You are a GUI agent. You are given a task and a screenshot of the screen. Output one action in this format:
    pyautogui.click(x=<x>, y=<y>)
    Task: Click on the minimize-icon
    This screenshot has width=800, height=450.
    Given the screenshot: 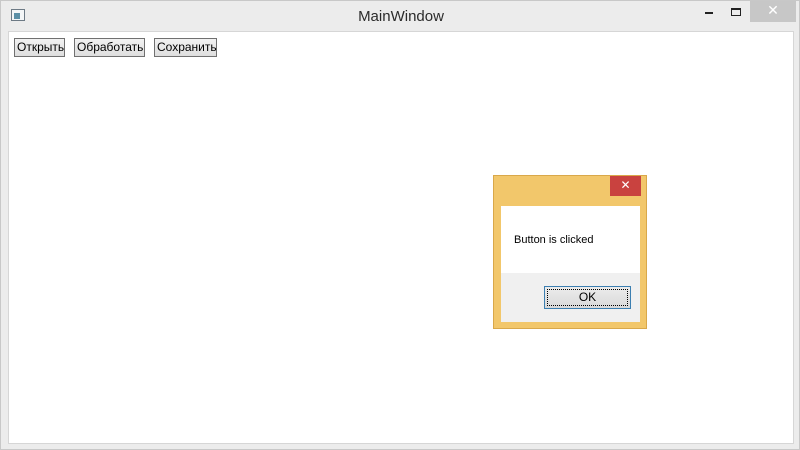 What is the action you would take?
    pyautogui.click(x=709, y=13)
    